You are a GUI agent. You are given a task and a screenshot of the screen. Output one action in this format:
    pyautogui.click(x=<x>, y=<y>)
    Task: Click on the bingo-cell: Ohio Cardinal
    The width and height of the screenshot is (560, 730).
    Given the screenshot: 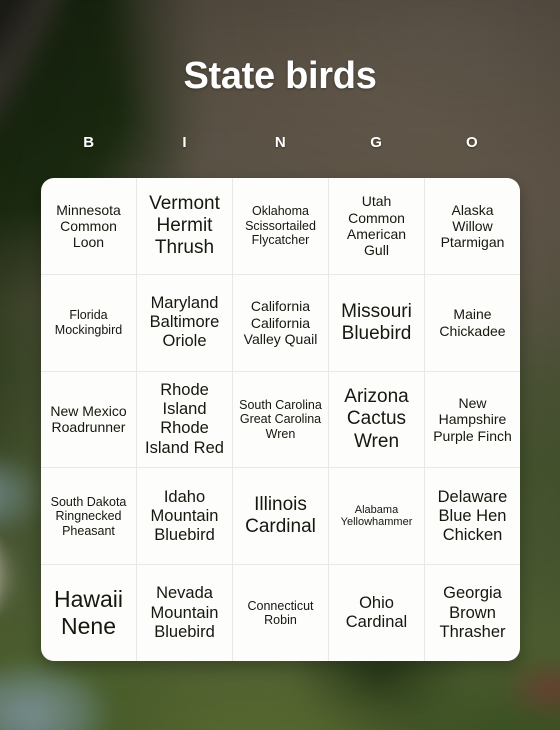 What is the action you would take?
    pyautogui.click(x=376, y=613)
    